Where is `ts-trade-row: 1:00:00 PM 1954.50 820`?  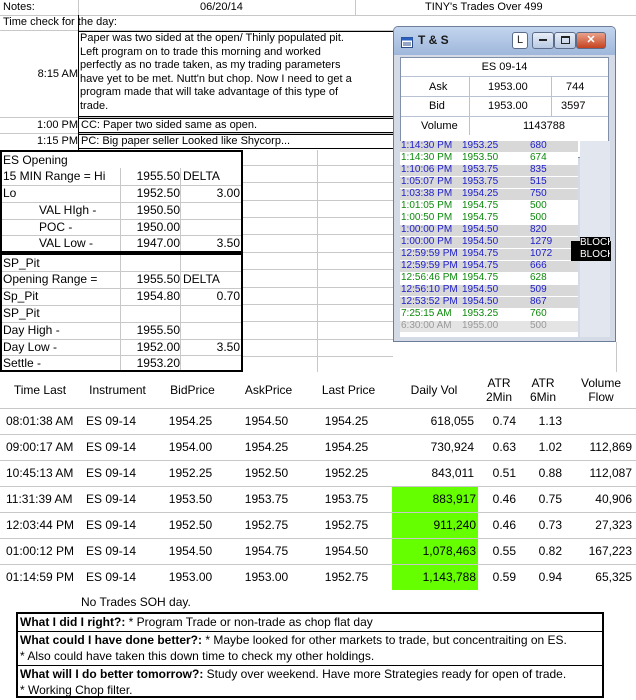
ts-trade-row: 1:00:00 PM 1954.50 820 is located at coordinates (489, 230).